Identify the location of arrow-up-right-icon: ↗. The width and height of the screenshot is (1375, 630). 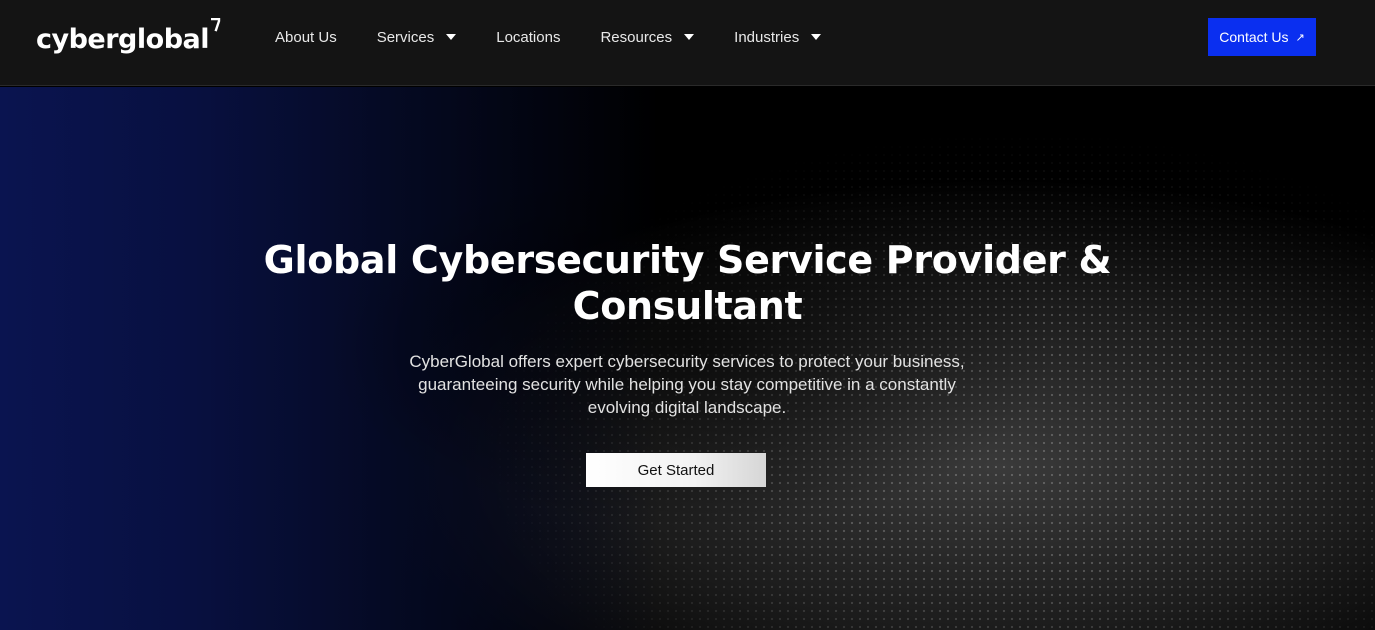
(1300, 37).